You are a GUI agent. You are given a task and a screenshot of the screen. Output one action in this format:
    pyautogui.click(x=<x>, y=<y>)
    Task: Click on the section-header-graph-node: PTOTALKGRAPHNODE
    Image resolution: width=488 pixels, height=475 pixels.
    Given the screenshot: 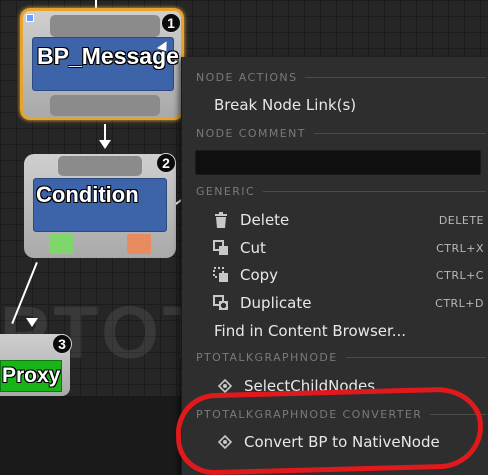 What is the action you would take?
    pyautogui.click(x=341, y=357)
    